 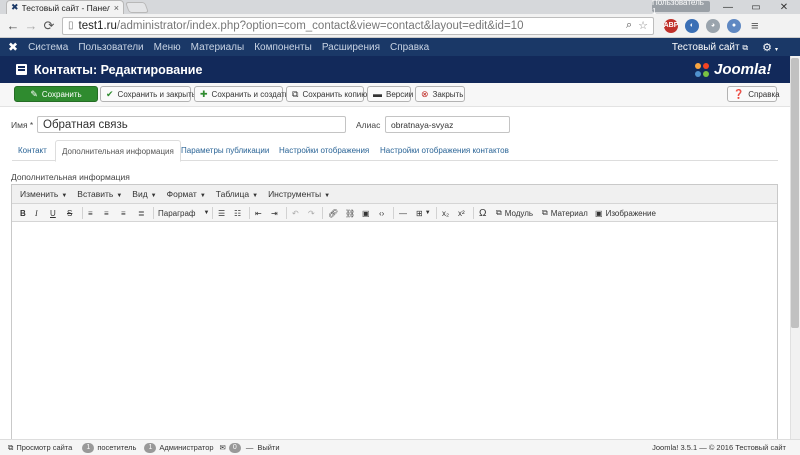 What do you see at coordinates (625, 213) in the screenshot?
I see `image-button: ▣ Изображение` at bounding box center [625, 213].